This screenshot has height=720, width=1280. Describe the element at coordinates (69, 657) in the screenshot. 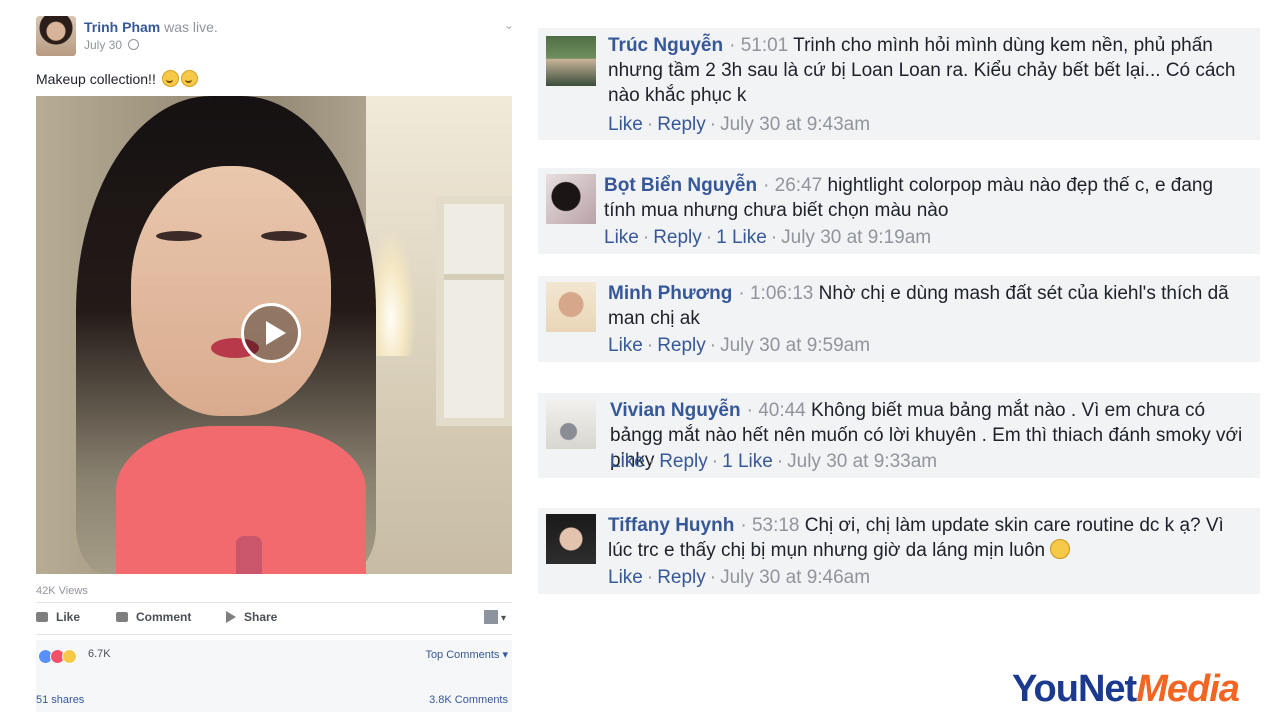

I see `haha-reaction-icon` at that location.